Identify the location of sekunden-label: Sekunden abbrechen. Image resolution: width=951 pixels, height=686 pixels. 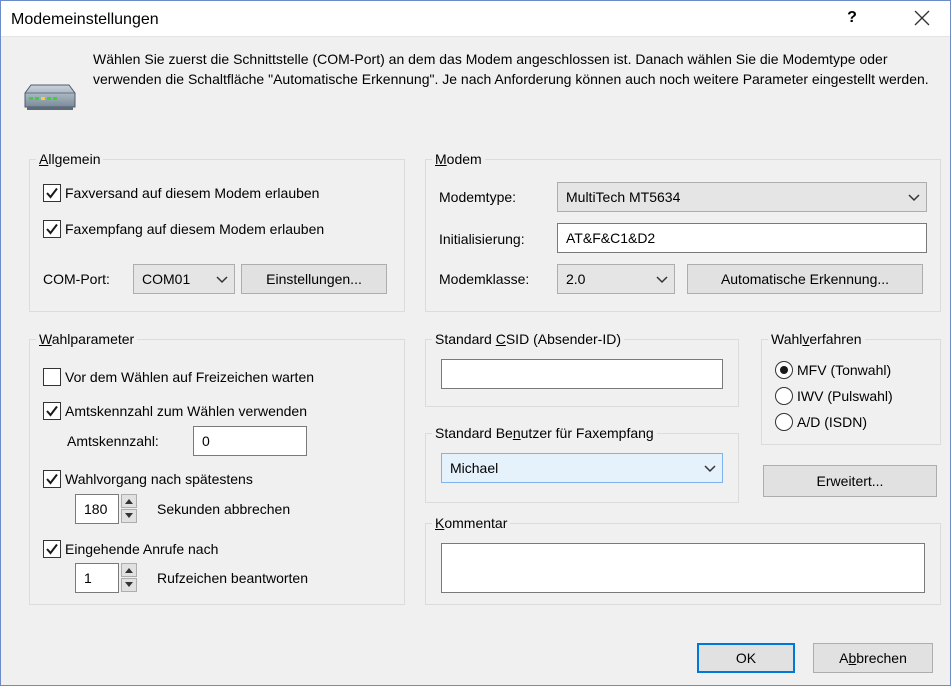
(224, 509).